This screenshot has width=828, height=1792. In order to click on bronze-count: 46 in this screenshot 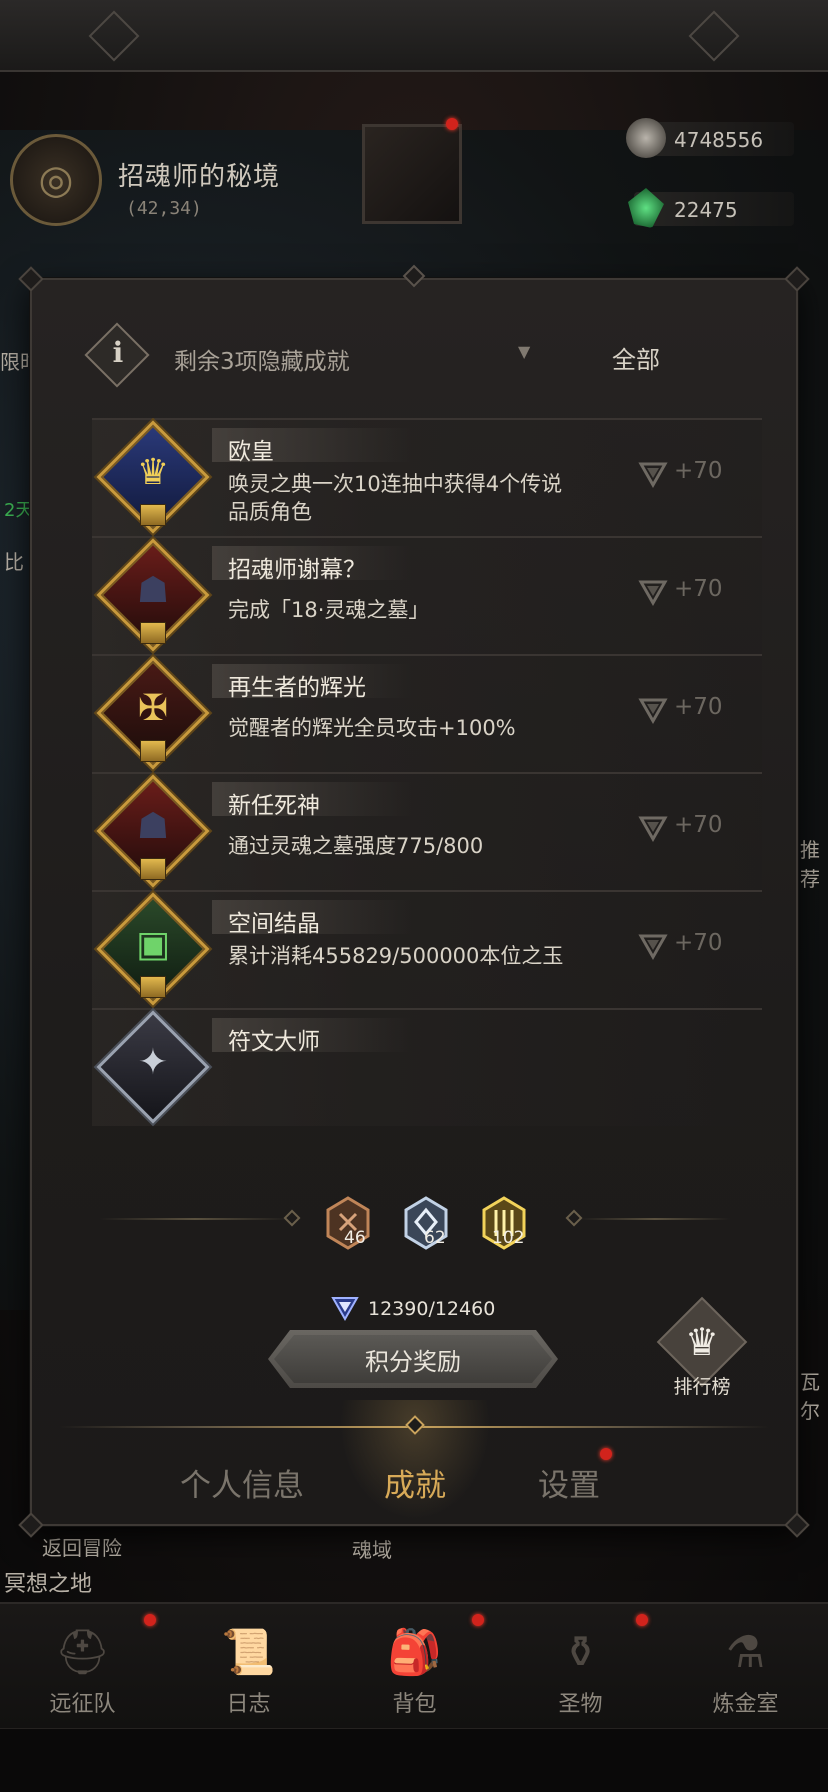, I will do `click(355, 1238)`.